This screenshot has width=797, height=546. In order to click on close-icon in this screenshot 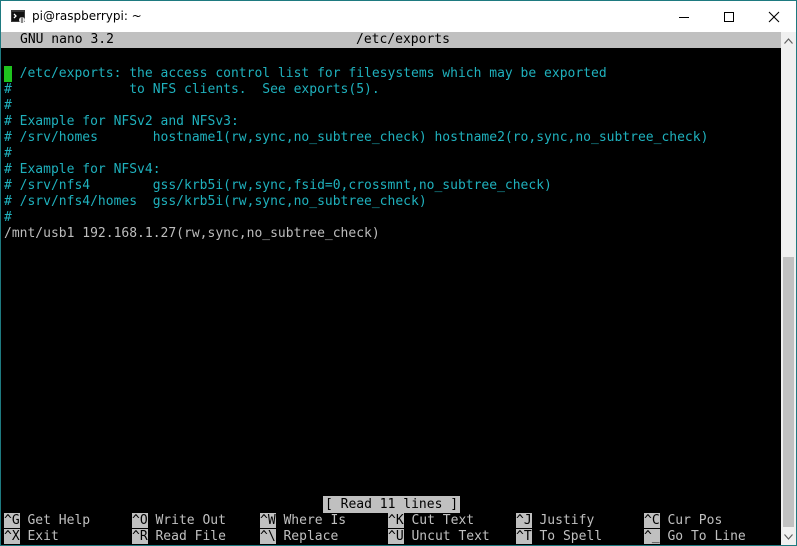, I will do `click(773, 16)`.